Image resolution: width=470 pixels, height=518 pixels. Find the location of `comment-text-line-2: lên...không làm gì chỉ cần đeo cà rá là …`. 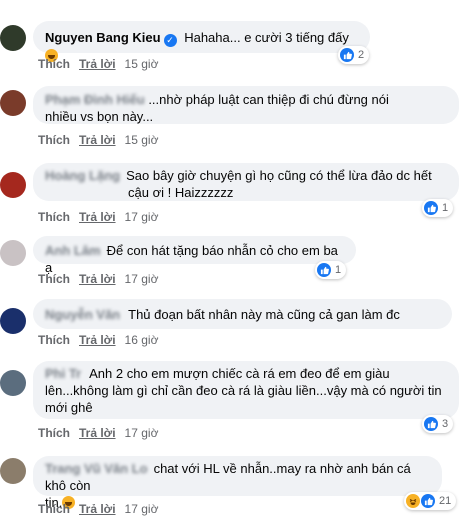

comment-text-line-2: lên...không làm gì chỉ cần đeo cà rá là … is located at coordinates (243, 390).